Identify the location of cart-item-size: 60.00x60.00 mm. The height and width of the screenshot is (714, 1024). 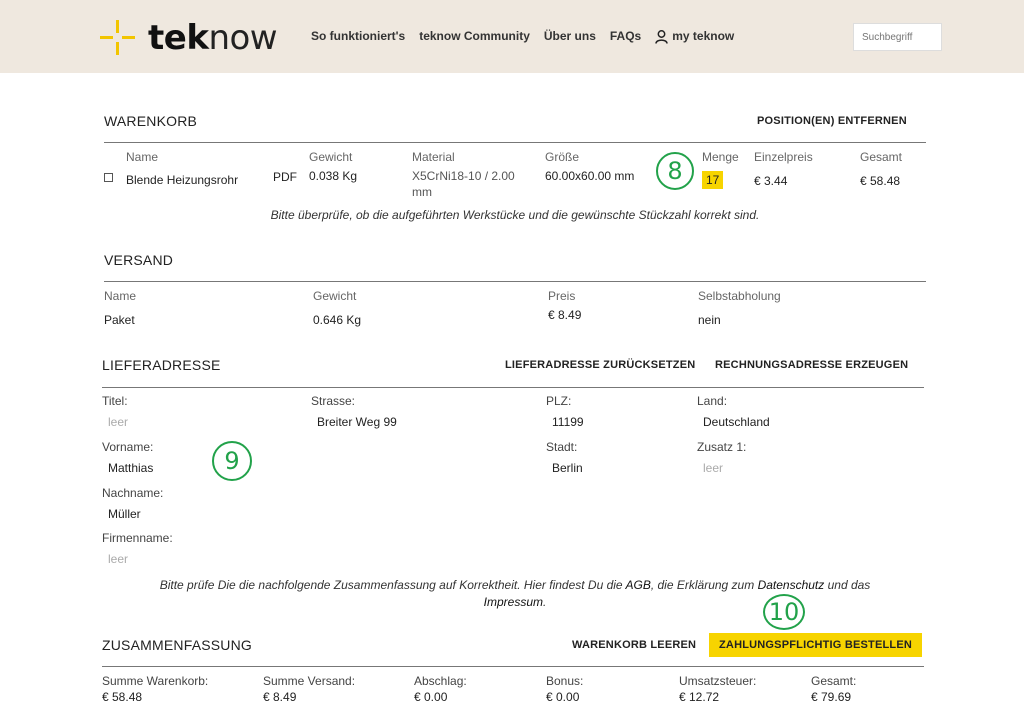
(590, 176).